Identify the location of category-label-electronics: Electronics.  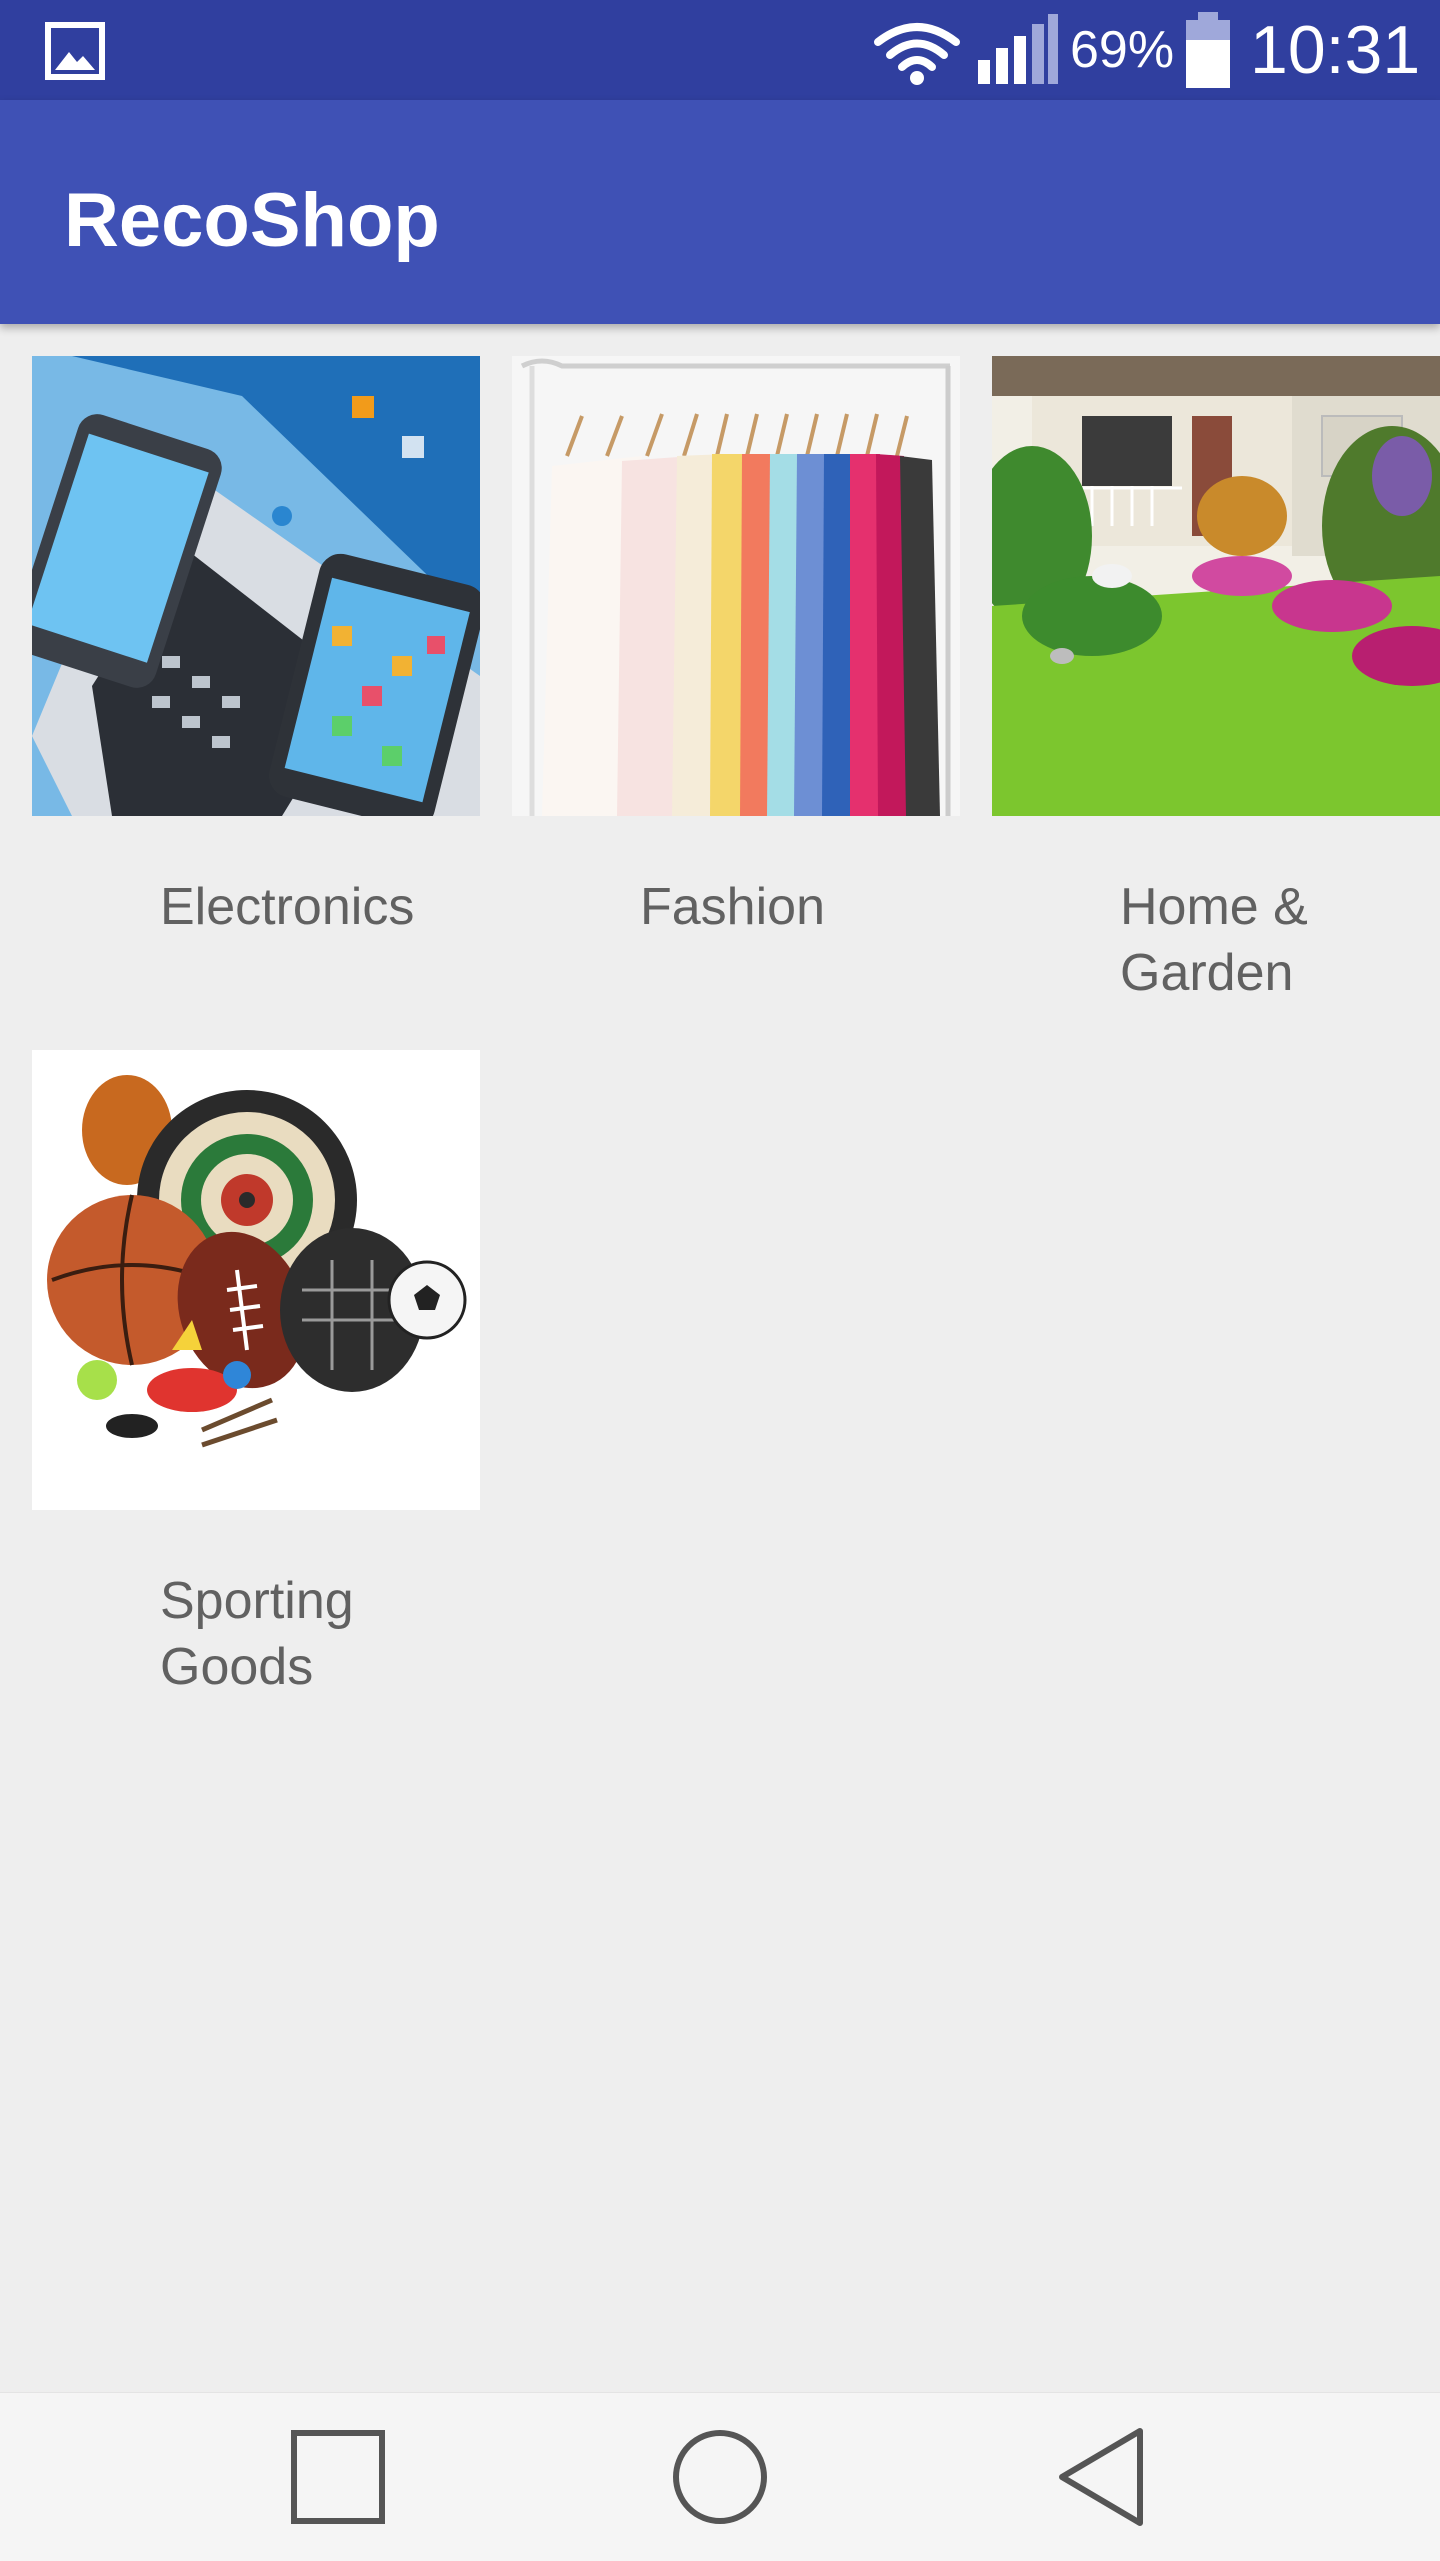
(287, 907).